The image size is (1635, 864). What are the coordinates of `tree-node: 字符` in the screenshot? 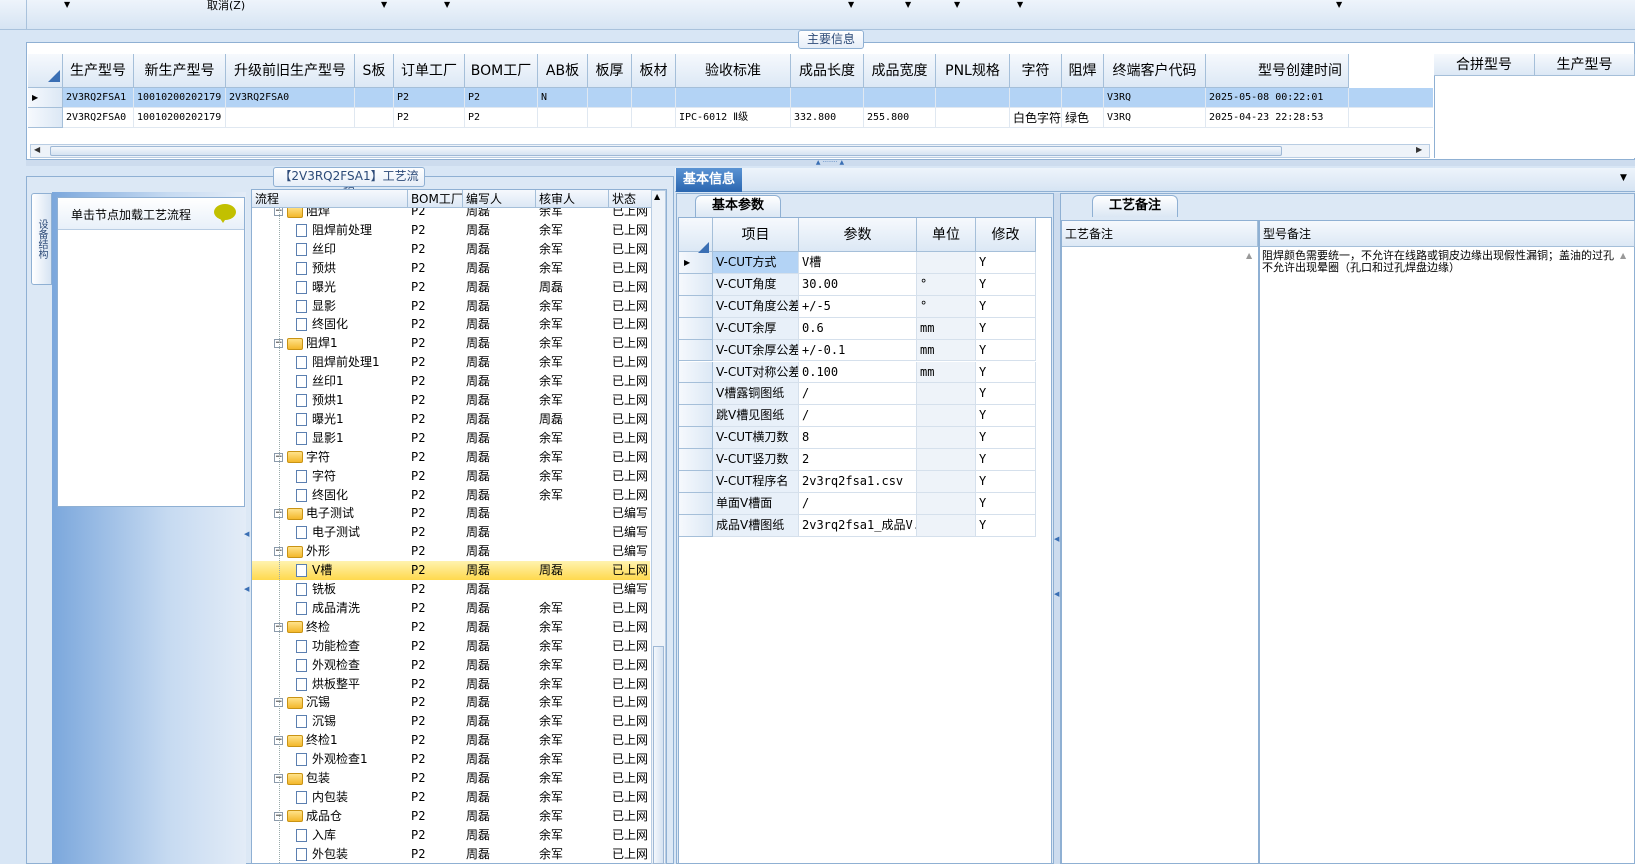 It's located at (352, 476).